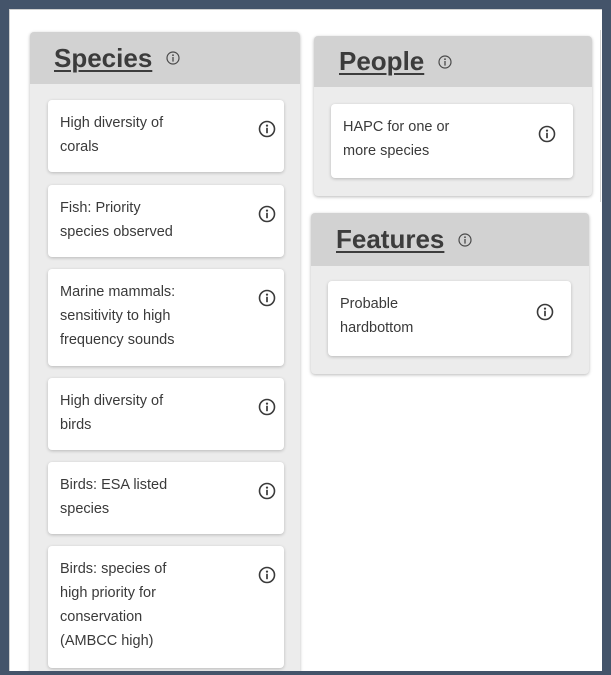 This screenshot has width=611, height=675. Describe the element at coordinates (452, 141) in the screenshot. I see `people-card-hapc: HAPC for one or more species` at that location.